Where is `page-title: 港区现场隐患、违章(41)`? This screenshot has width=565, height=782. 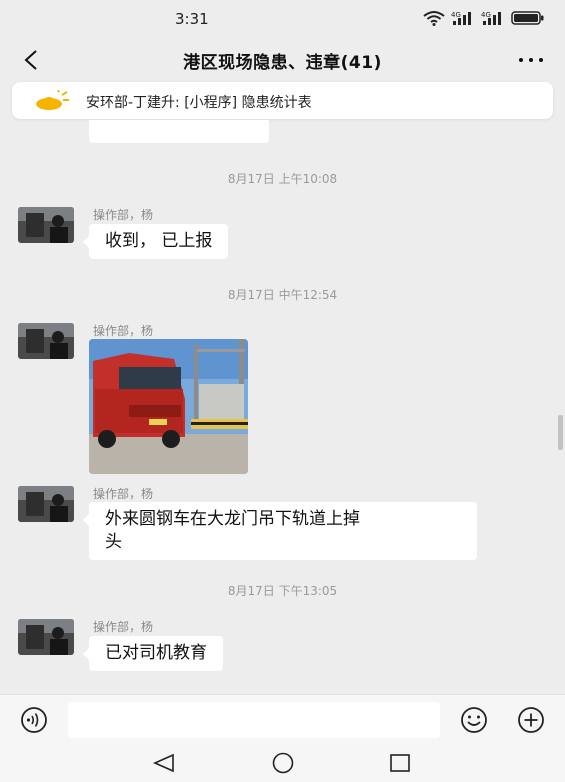 page-title: 港区现场隐患、违章(41) is located at coordinates (282, 63).